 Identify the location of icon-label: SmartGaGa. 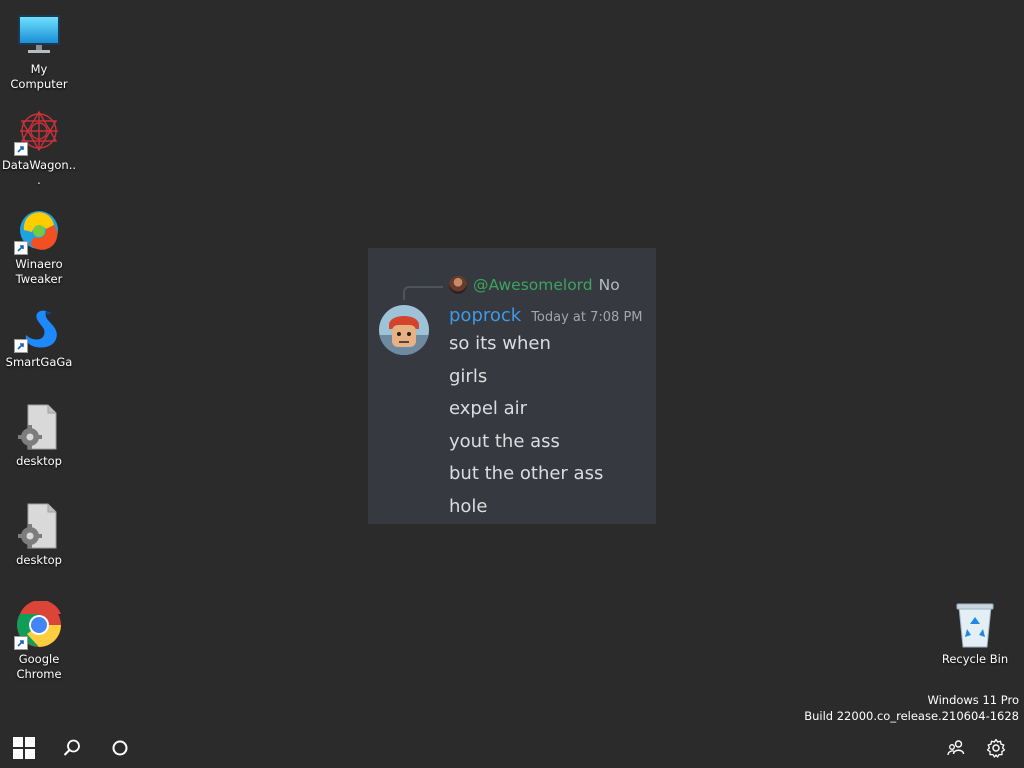
(39, 362).